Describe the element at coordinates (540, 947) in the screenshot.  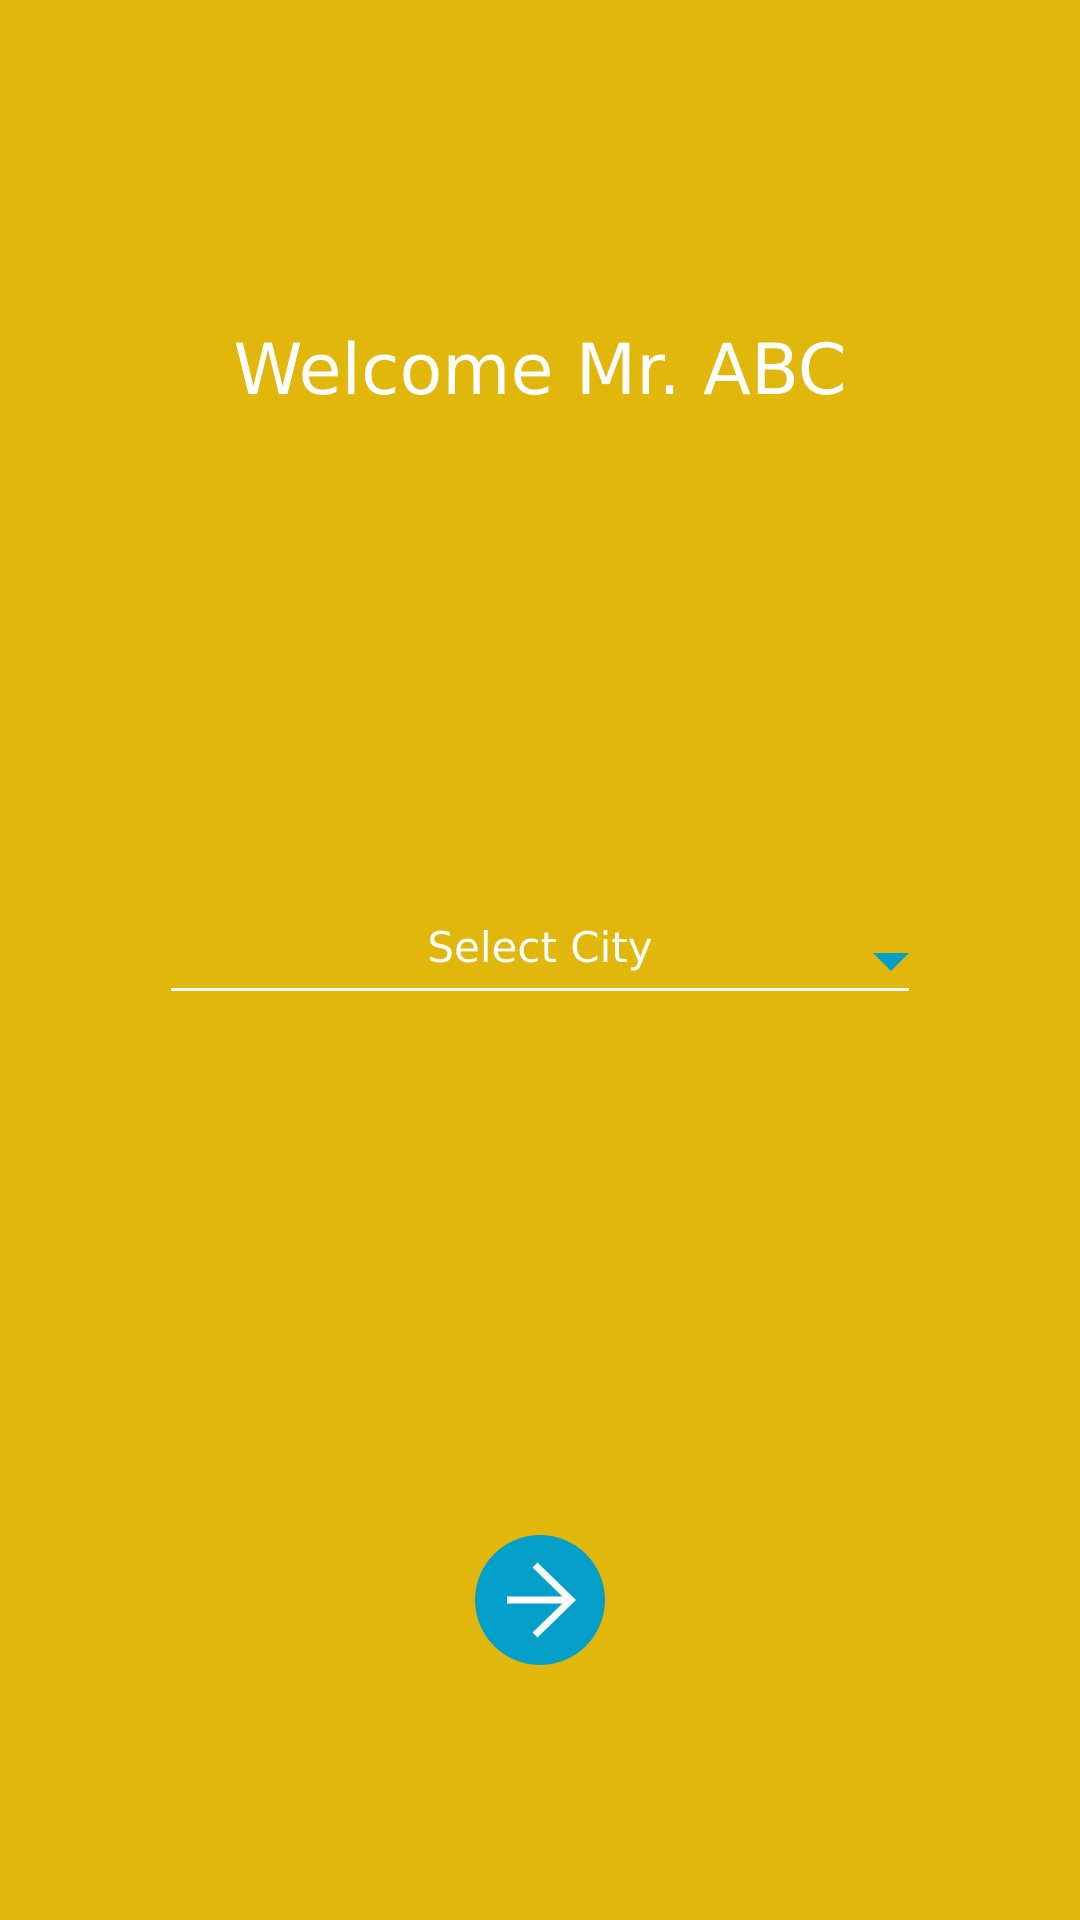
I see `city-dropdown-label: Select City` at that location.